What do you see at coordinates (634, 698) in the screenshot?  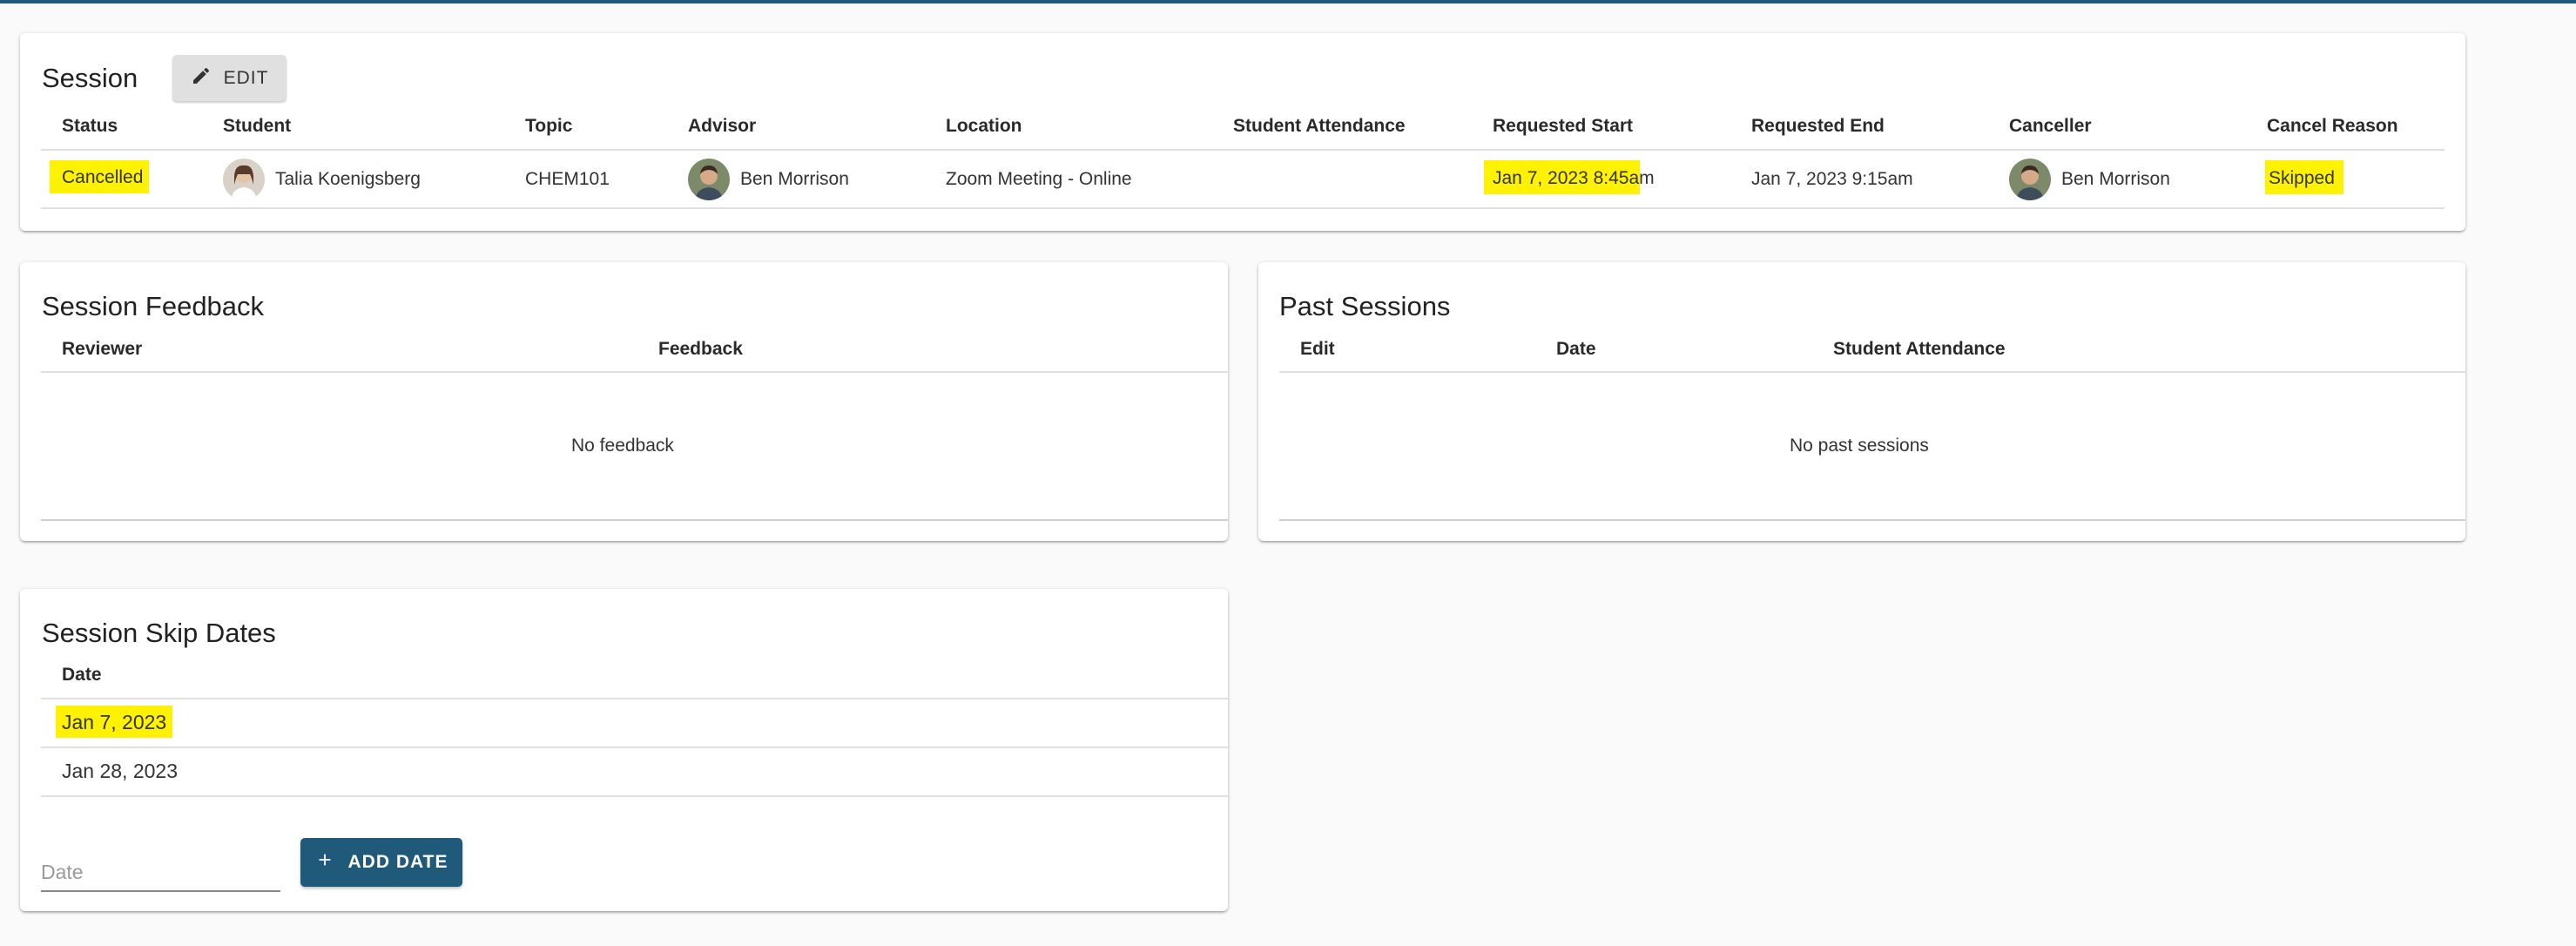 I see `skip-header-divider` at bounding box center [634, 698].